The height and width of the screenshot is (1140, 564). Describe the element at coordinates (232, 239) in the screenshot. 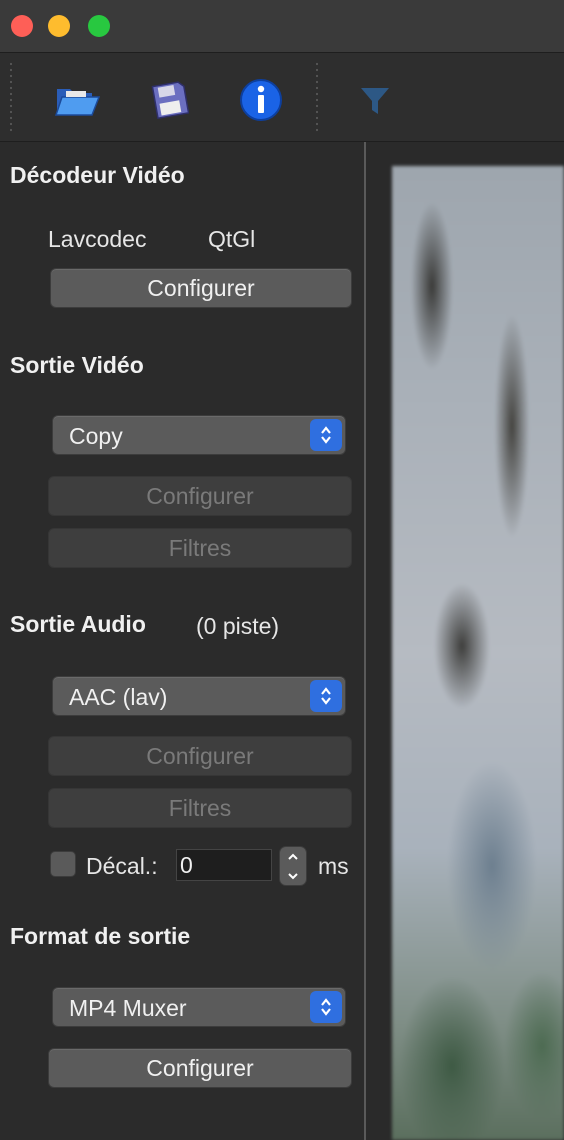

I see `renderer-name: QtGl` at that location.